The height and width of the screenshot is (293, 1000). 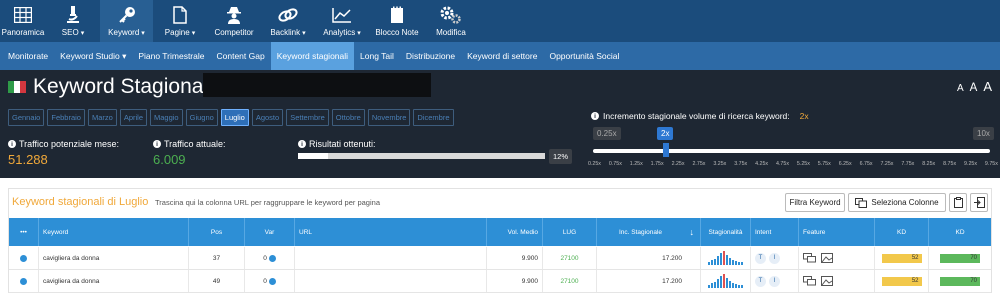 I want to click on col-feature: Feature, so click(x=837, y=232).